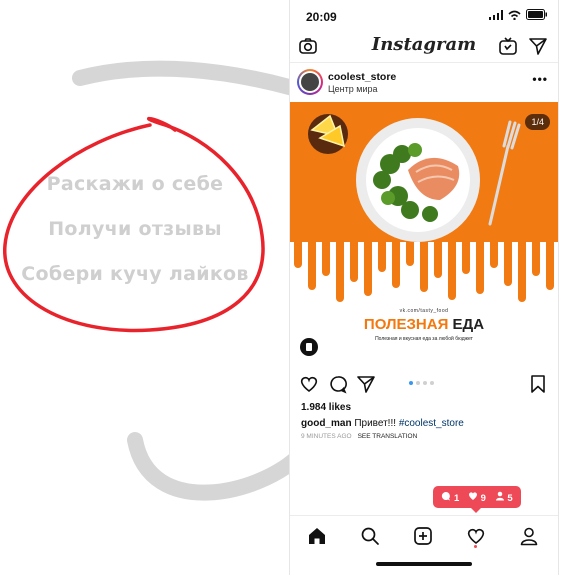 This screenshot has height=575, width=569. I want to click on see-translation-link: SEE TRANSLATION, so click(388, 436).